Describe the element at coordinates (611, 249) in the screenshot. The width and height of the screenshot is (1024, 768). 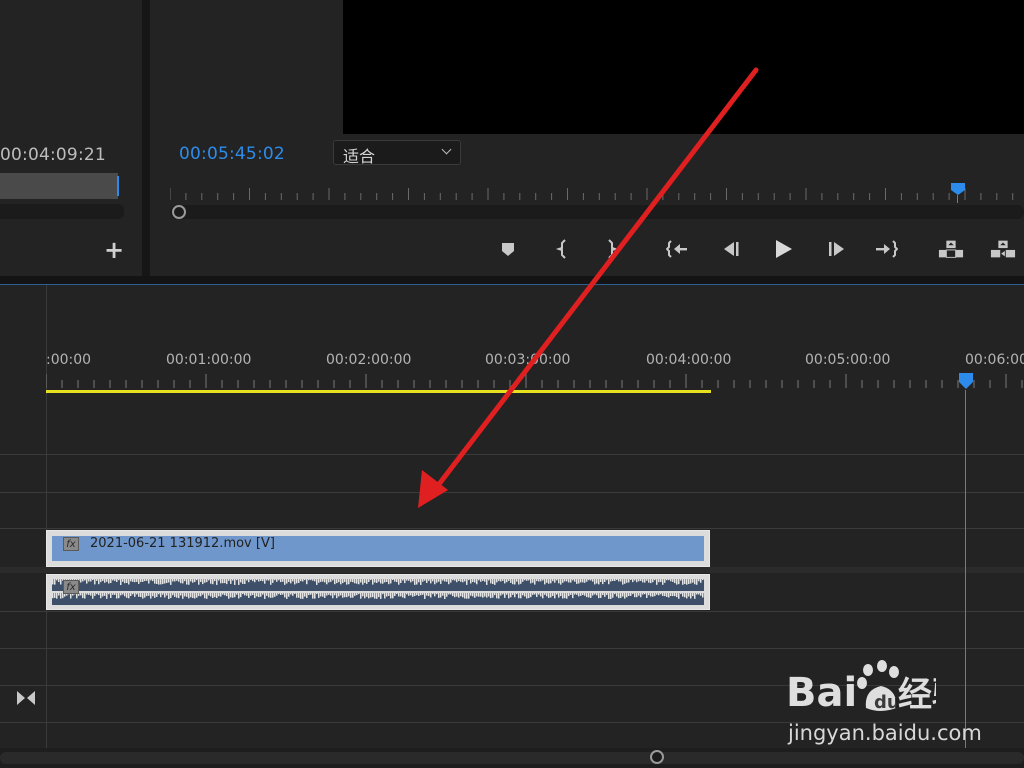
I see `mark-out-button` at that location.